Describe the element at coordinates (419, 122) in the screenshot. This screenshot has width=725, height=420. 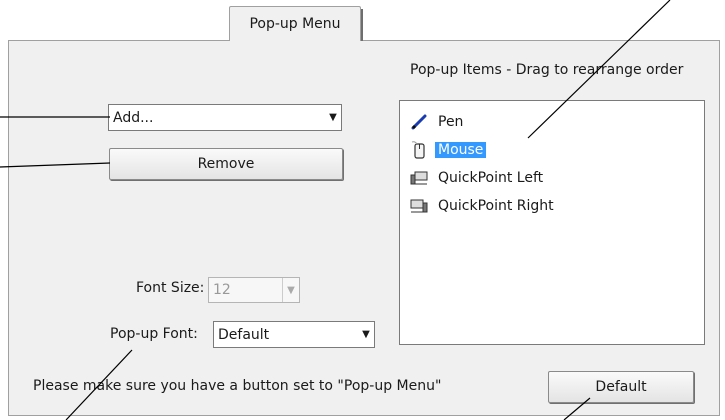
I see `pen-icon` at that location.